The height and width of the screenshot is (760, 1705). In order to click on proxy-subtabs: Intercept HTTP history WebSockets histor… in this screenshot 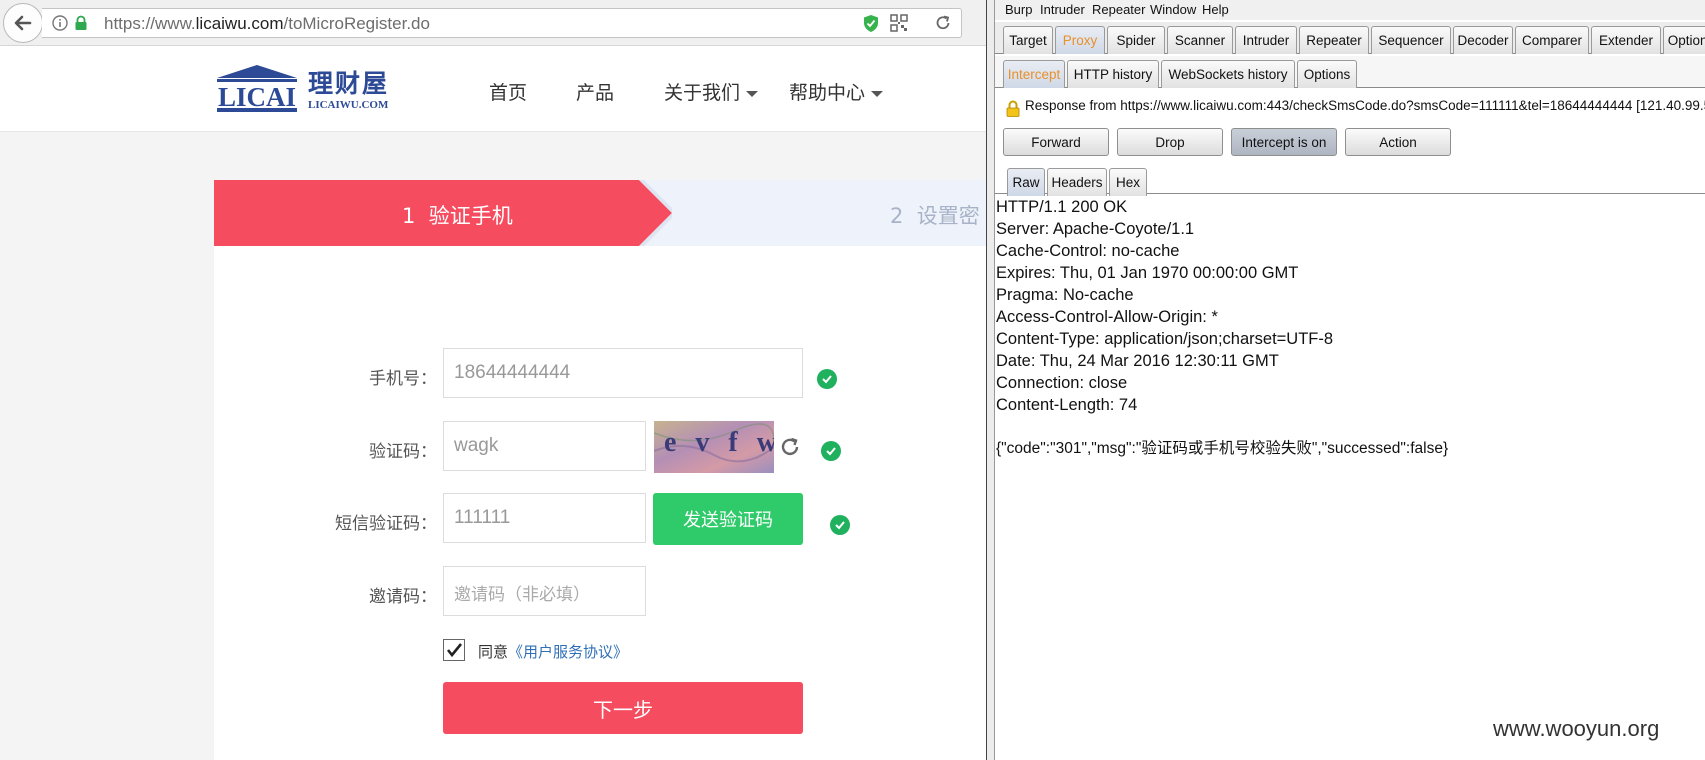, I will do `click(1350, 72)`.